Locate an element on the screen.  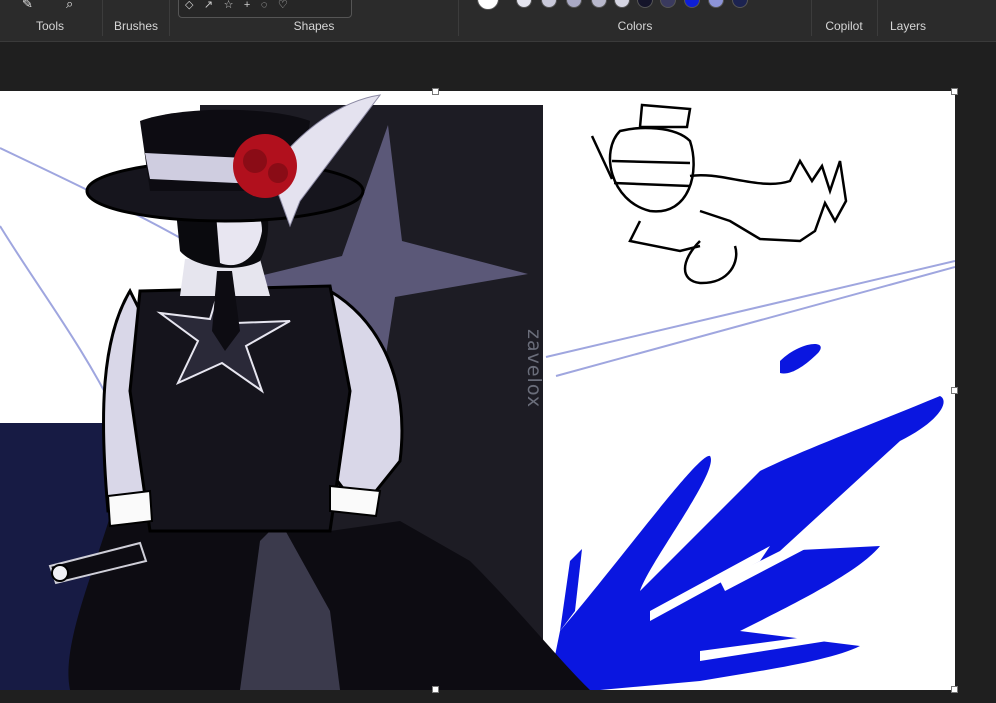
shapes-gallery: ◇ ↗ ☆ + ◌ ♡ is located at coordinates (265, 9).